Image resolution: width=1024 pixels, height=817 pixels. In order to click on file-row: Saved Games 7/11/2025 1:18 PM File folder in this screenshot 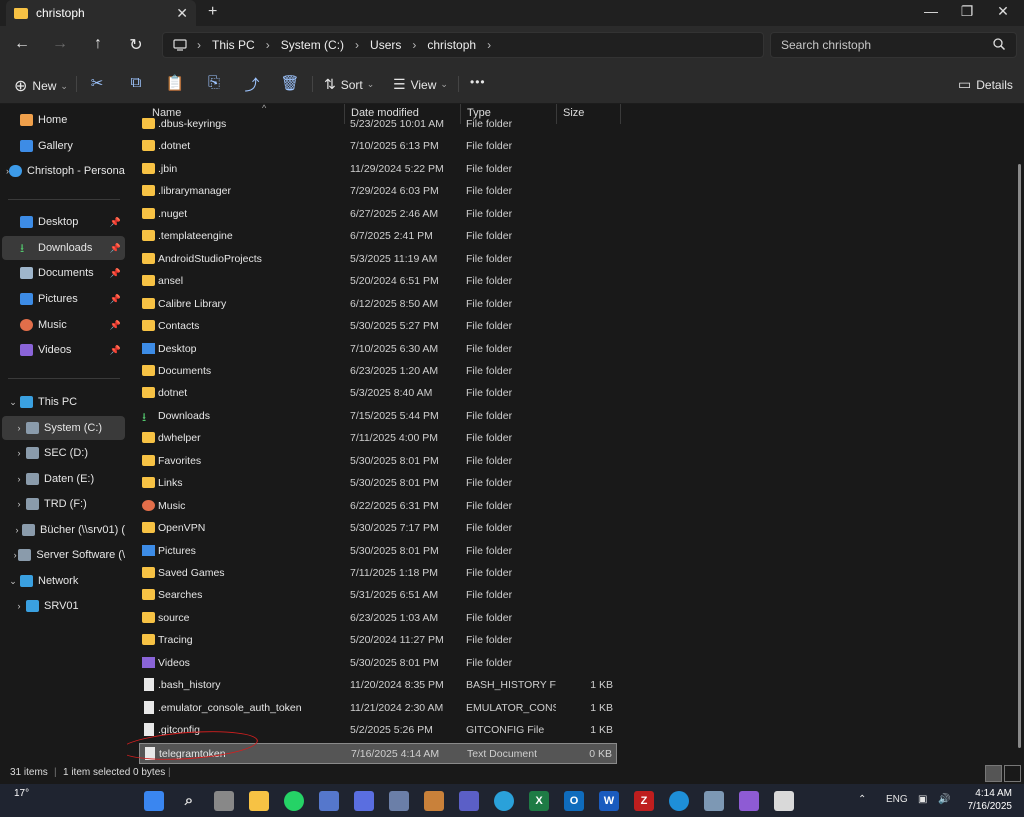, I will do `click(378, 573)`.